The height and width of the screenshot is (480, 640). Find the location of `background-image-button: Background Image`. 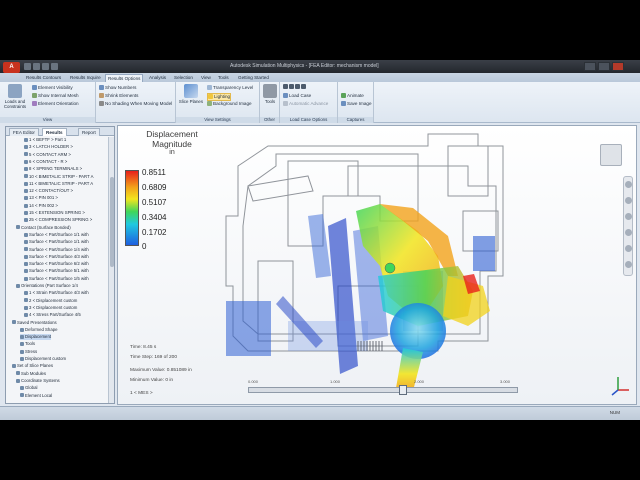

background-image-button: Background Image is located at coordinates (229, 104).